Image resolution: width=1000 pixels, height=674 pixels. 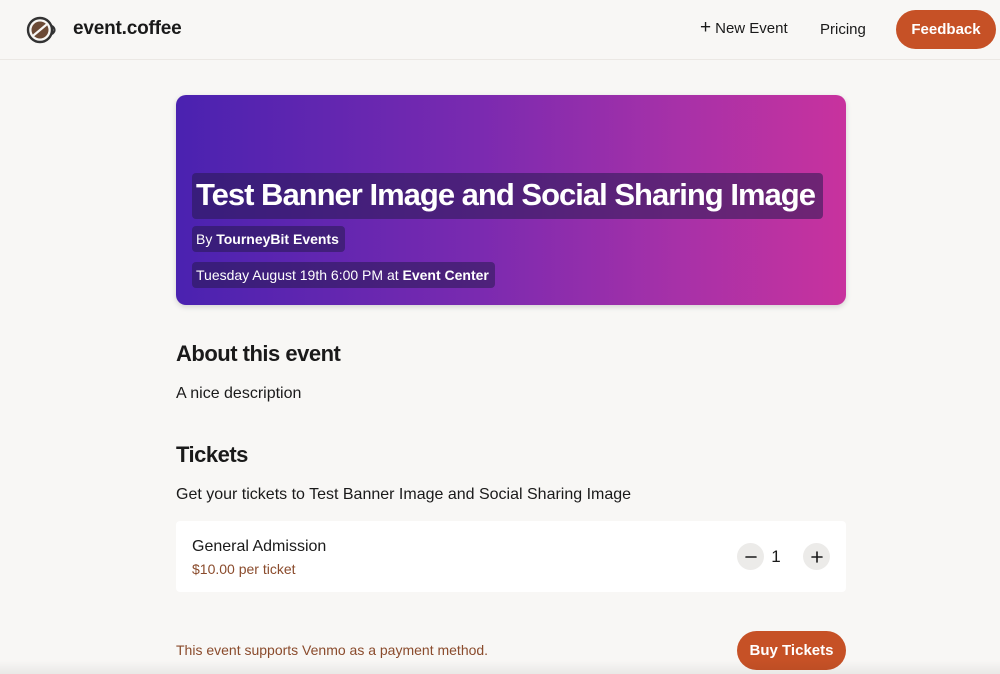 I want to click on plus-icon, so click(x=816, y=556).